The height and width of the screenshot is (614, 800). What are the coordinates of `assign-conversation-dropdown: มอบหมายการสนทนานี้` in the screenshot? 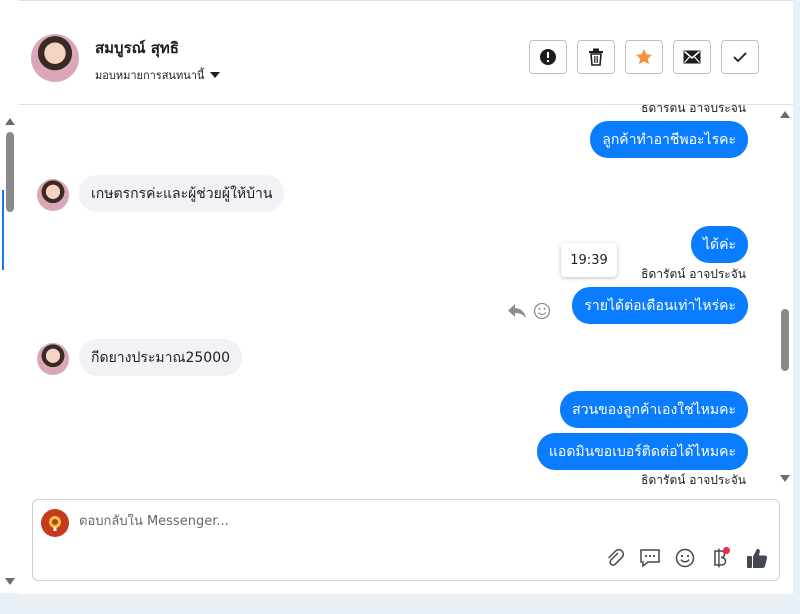 It's located at (158, 75).